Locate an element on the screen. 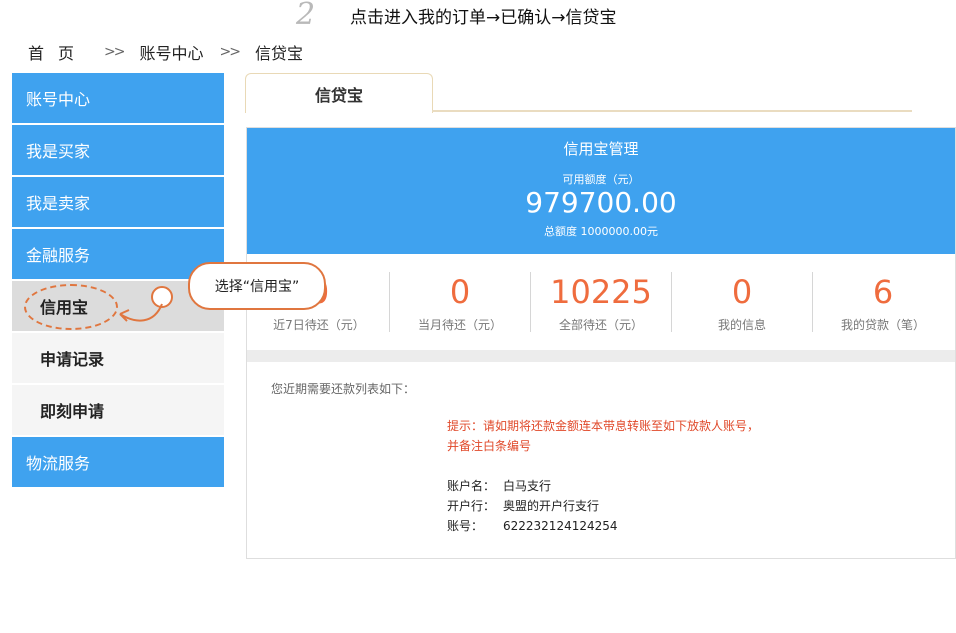 Image resolution: width=956 pixels, height=633 pixels. sidebar-item-label: 物流服务 is located at coordinates (58, 463).